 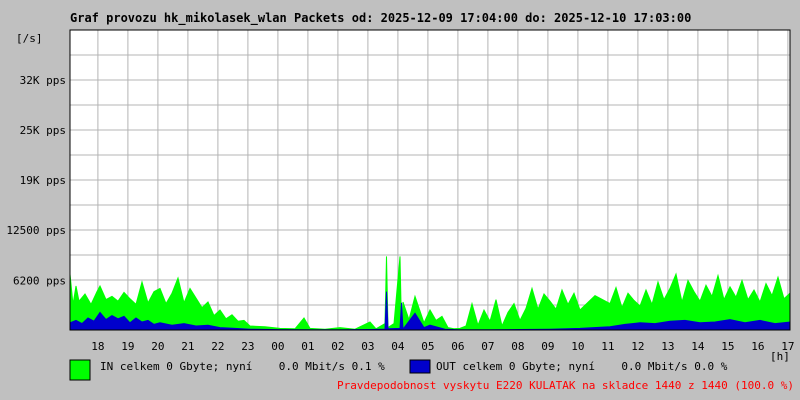 I want to click on y-tick-label: 12500 pps, so click(x=36, y=230).